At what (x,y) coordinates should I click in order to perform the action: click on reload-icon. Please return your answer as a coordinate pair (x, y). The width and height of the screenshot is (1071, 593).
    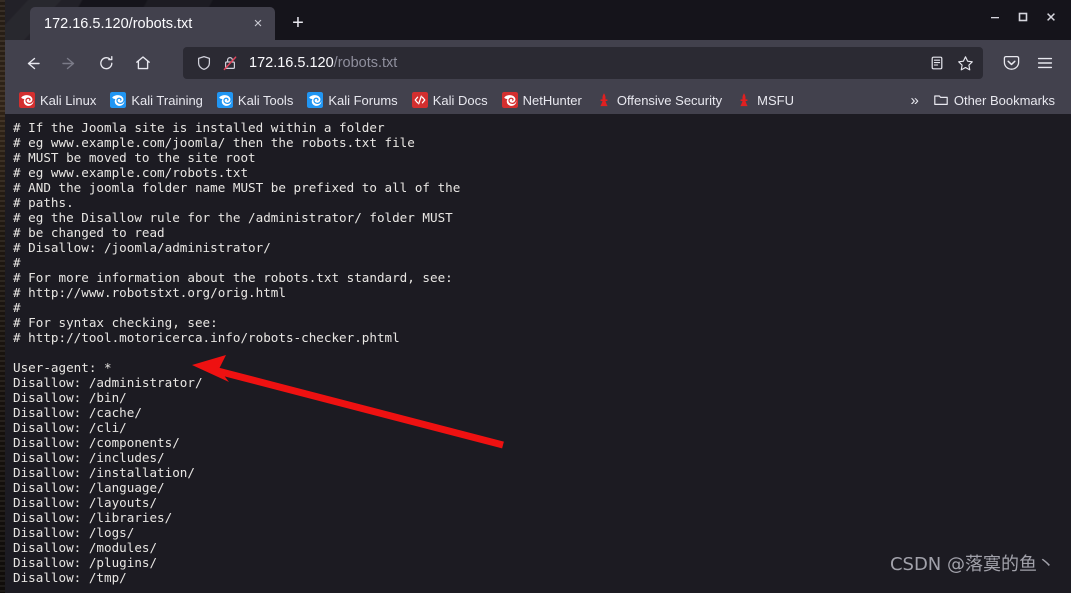
    Looking at the image, I should click on (106, 63).